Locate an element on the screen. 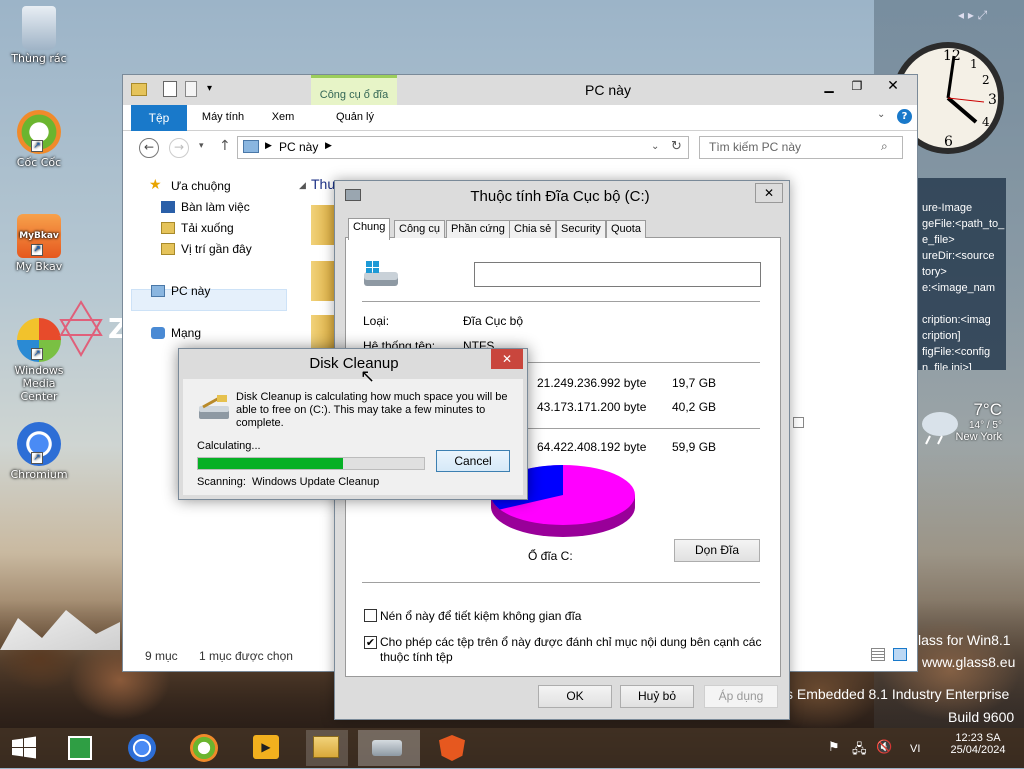 The height and width of the screenshot is (769, 1024). svg-text: 4 is located at coordinates (986, 122).